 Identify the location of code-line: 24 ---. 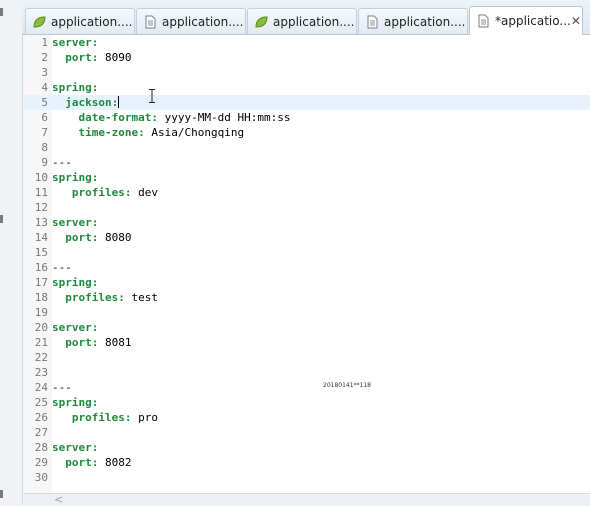
(307, 387).